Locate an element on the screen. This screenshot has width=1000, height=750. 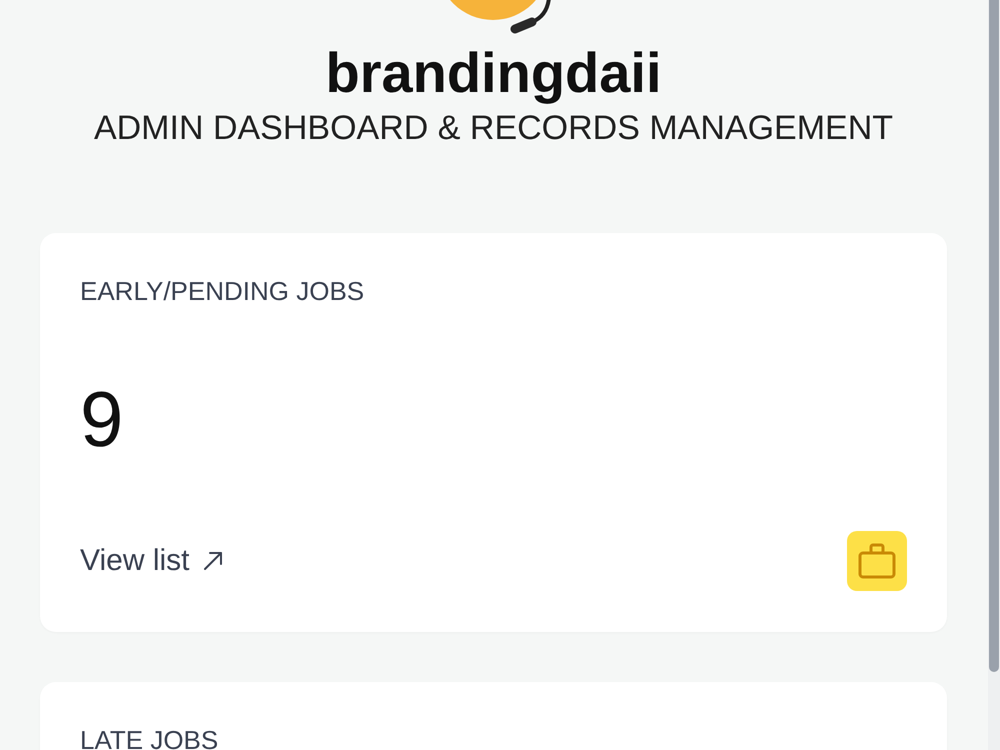
view-list-link: View list is located at coordinates (152, 561).